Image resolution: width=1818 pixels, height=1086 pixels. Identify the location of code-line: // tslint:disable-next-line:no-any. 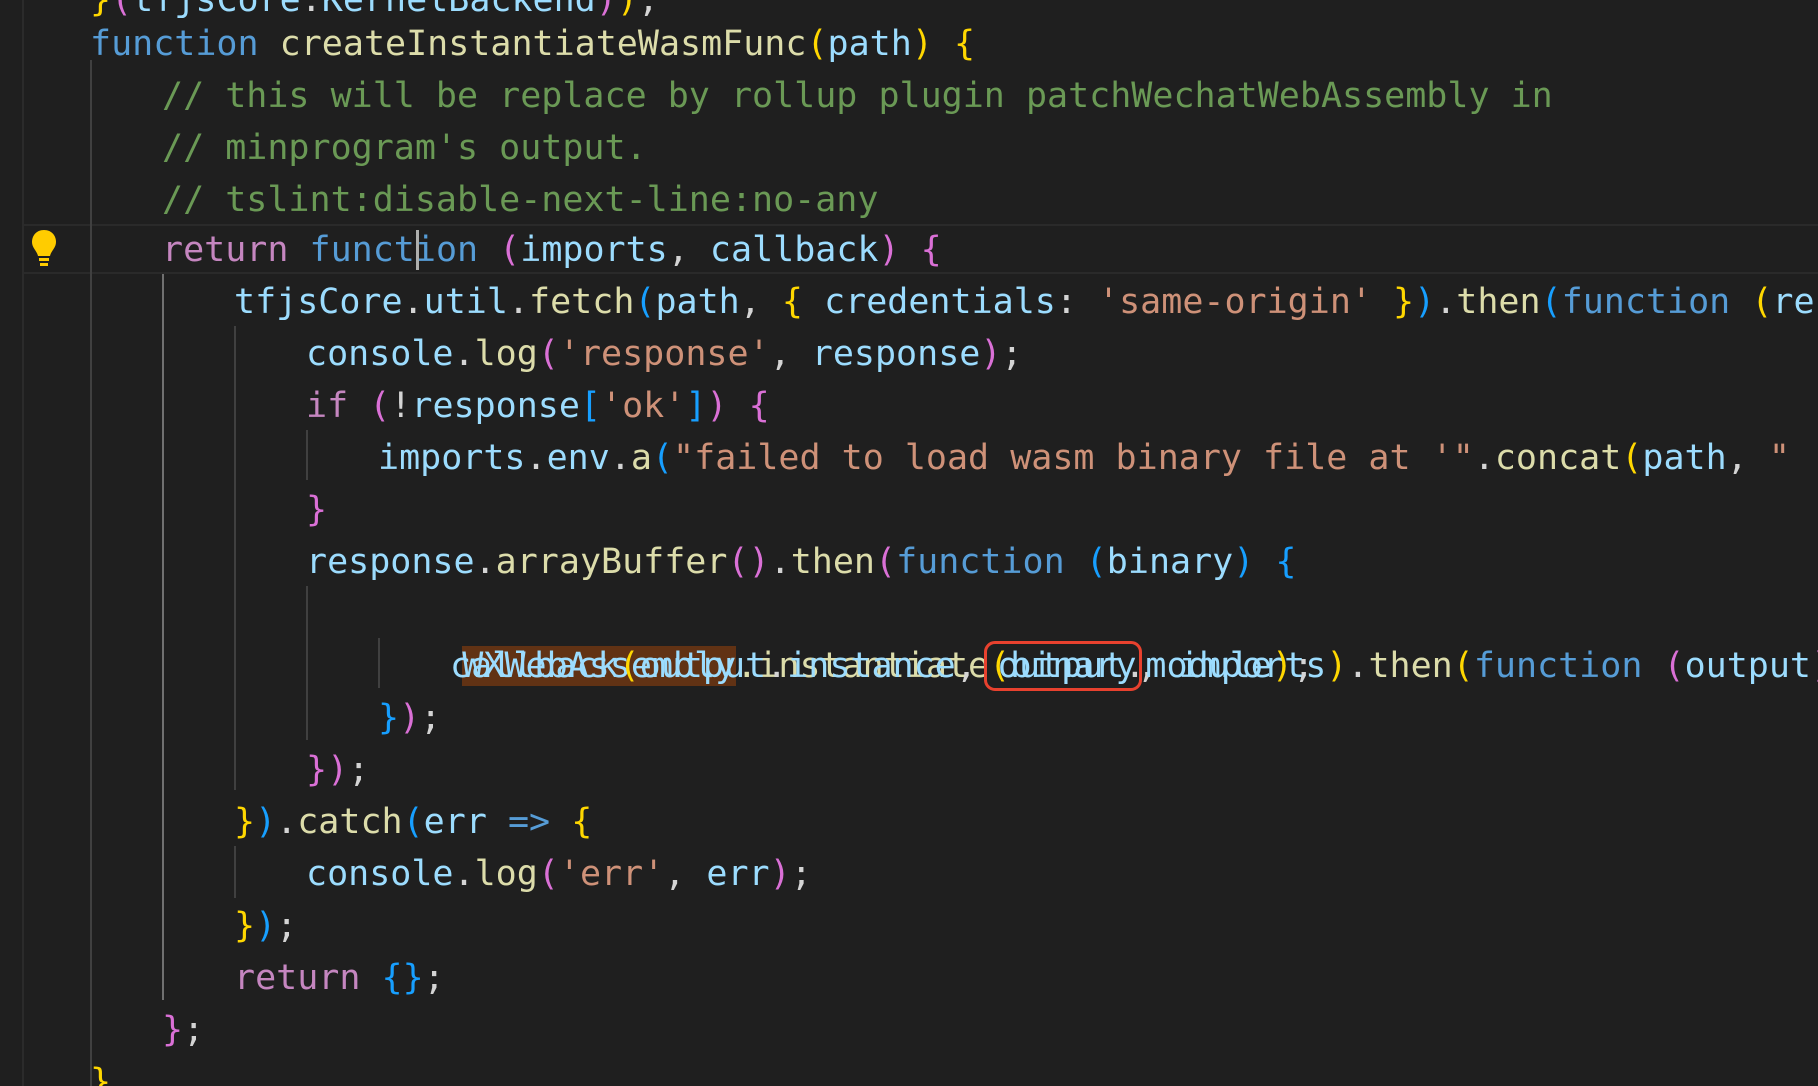
(520, 200).